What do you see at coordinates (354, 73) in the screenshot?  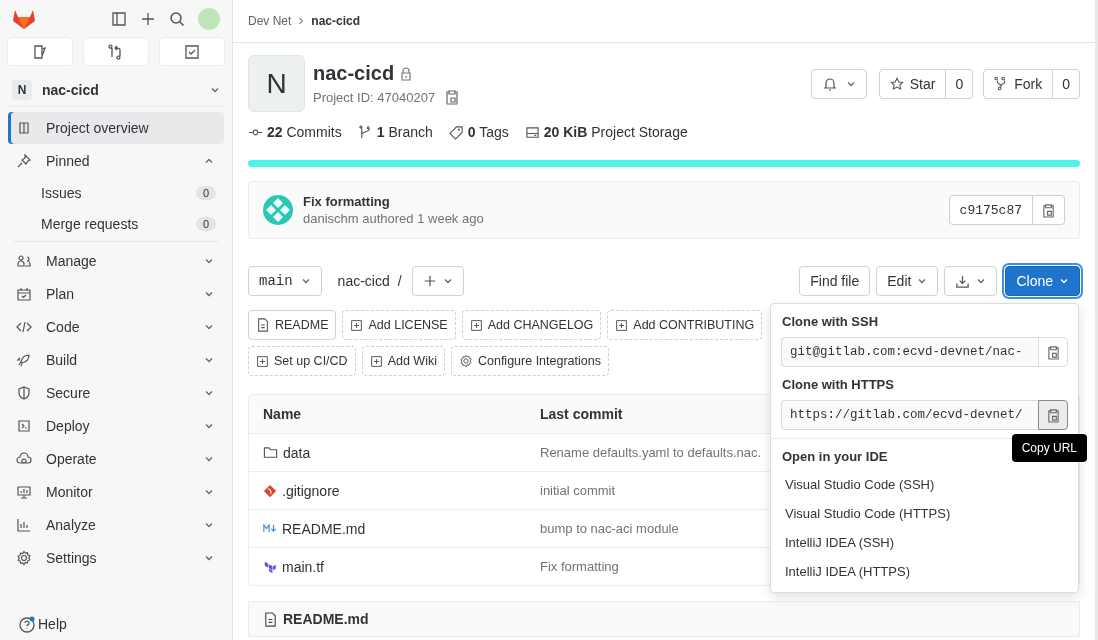 I see `project-title: nac-cicd` at bounding box center [354, 73].